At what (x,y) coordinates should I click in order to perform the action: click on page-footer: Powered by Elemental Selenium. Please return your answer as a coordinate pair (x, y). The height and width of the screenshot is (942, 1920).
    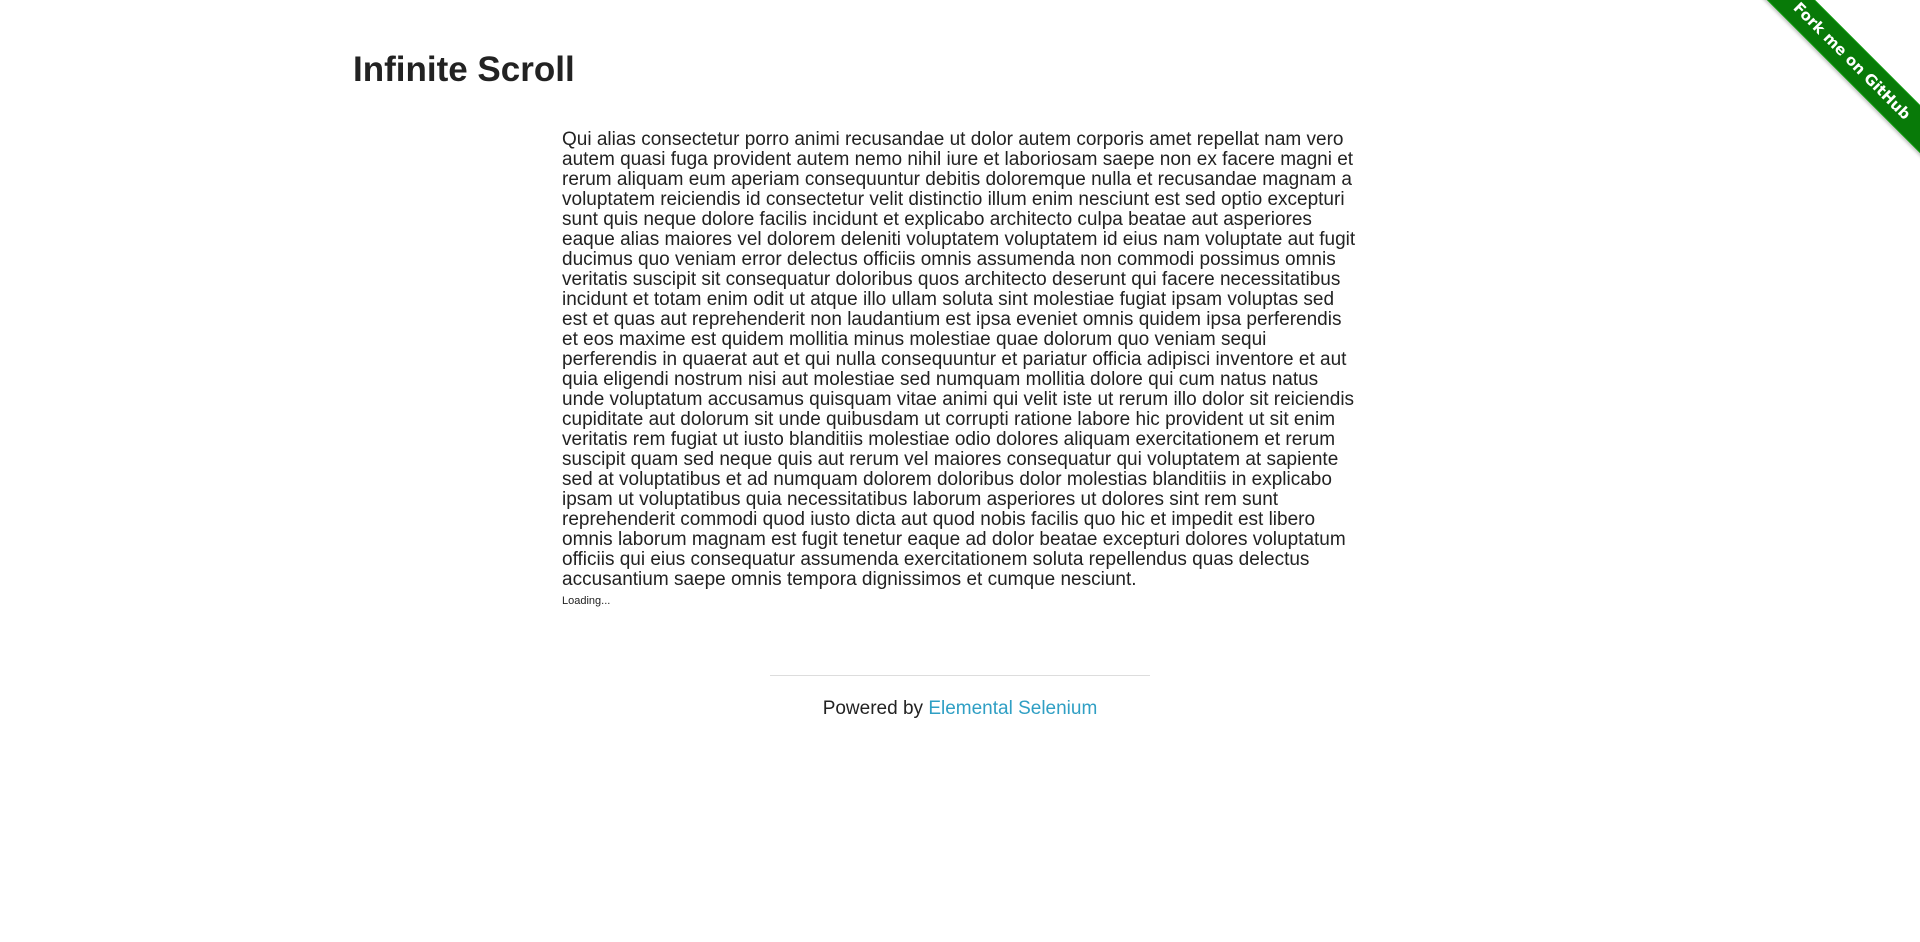
    Looking at the image, I should click on (960, 697).